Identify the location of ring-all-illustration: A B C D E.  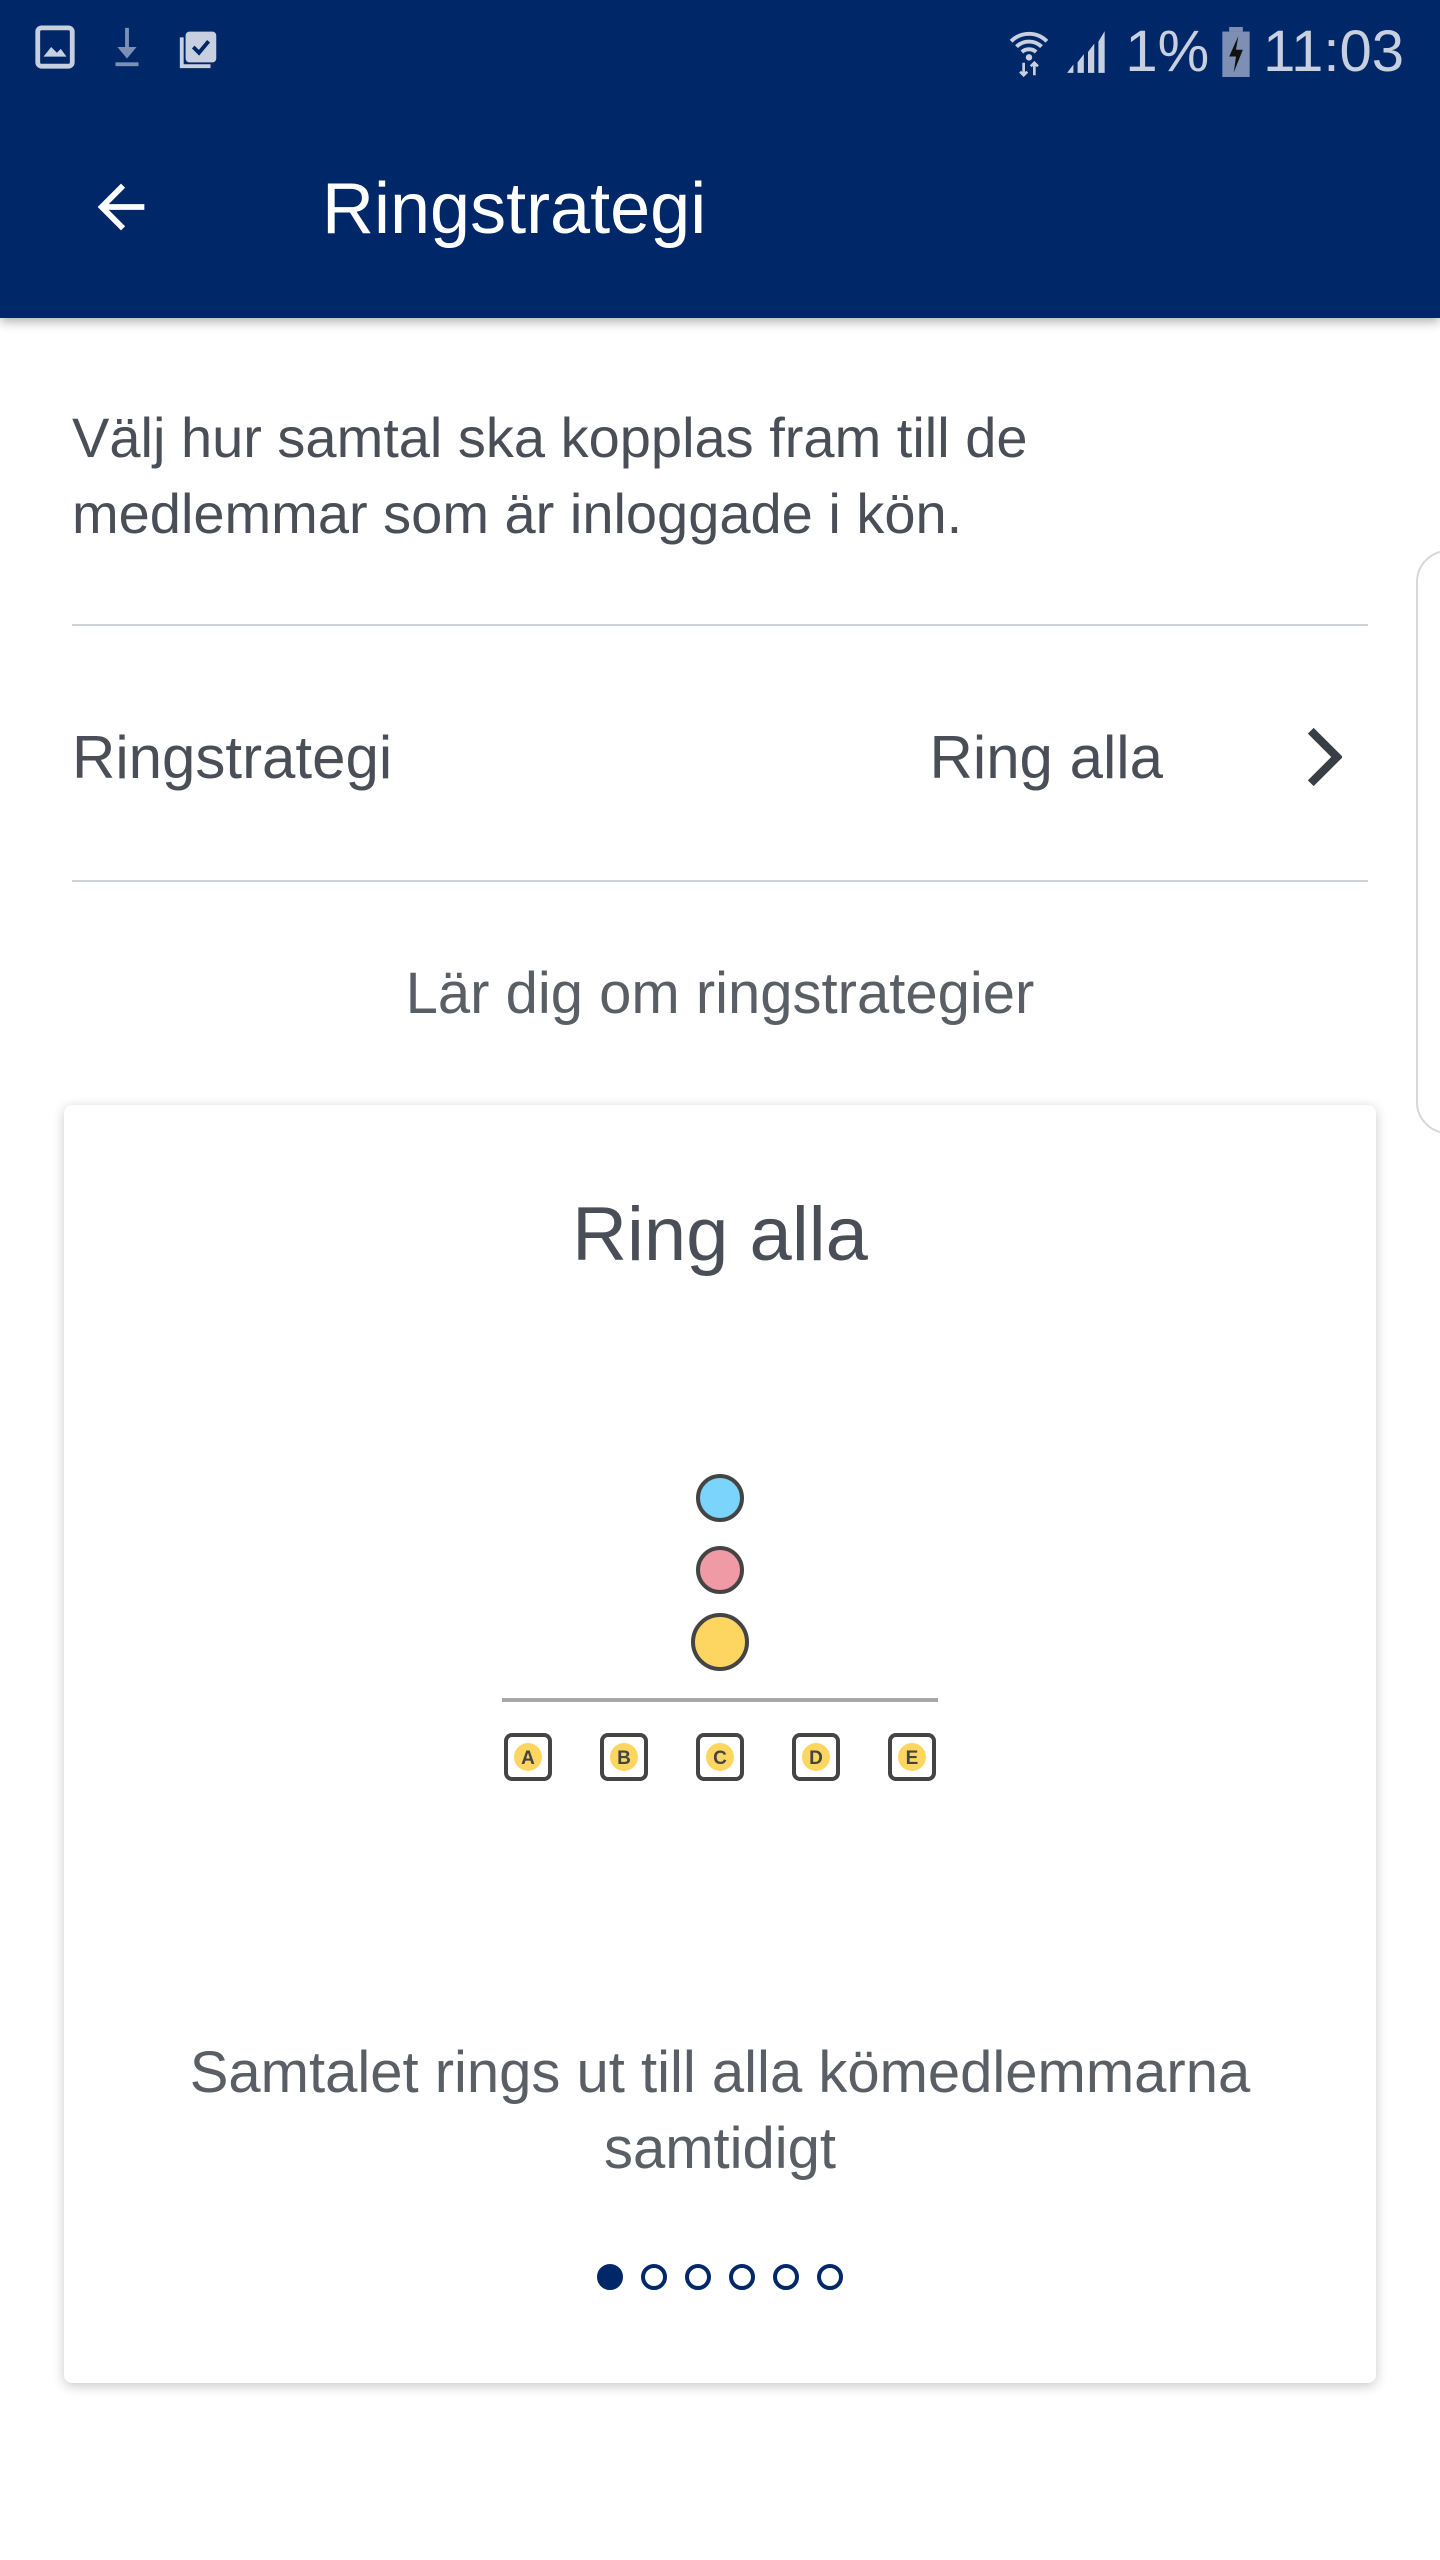
(720, 1627).